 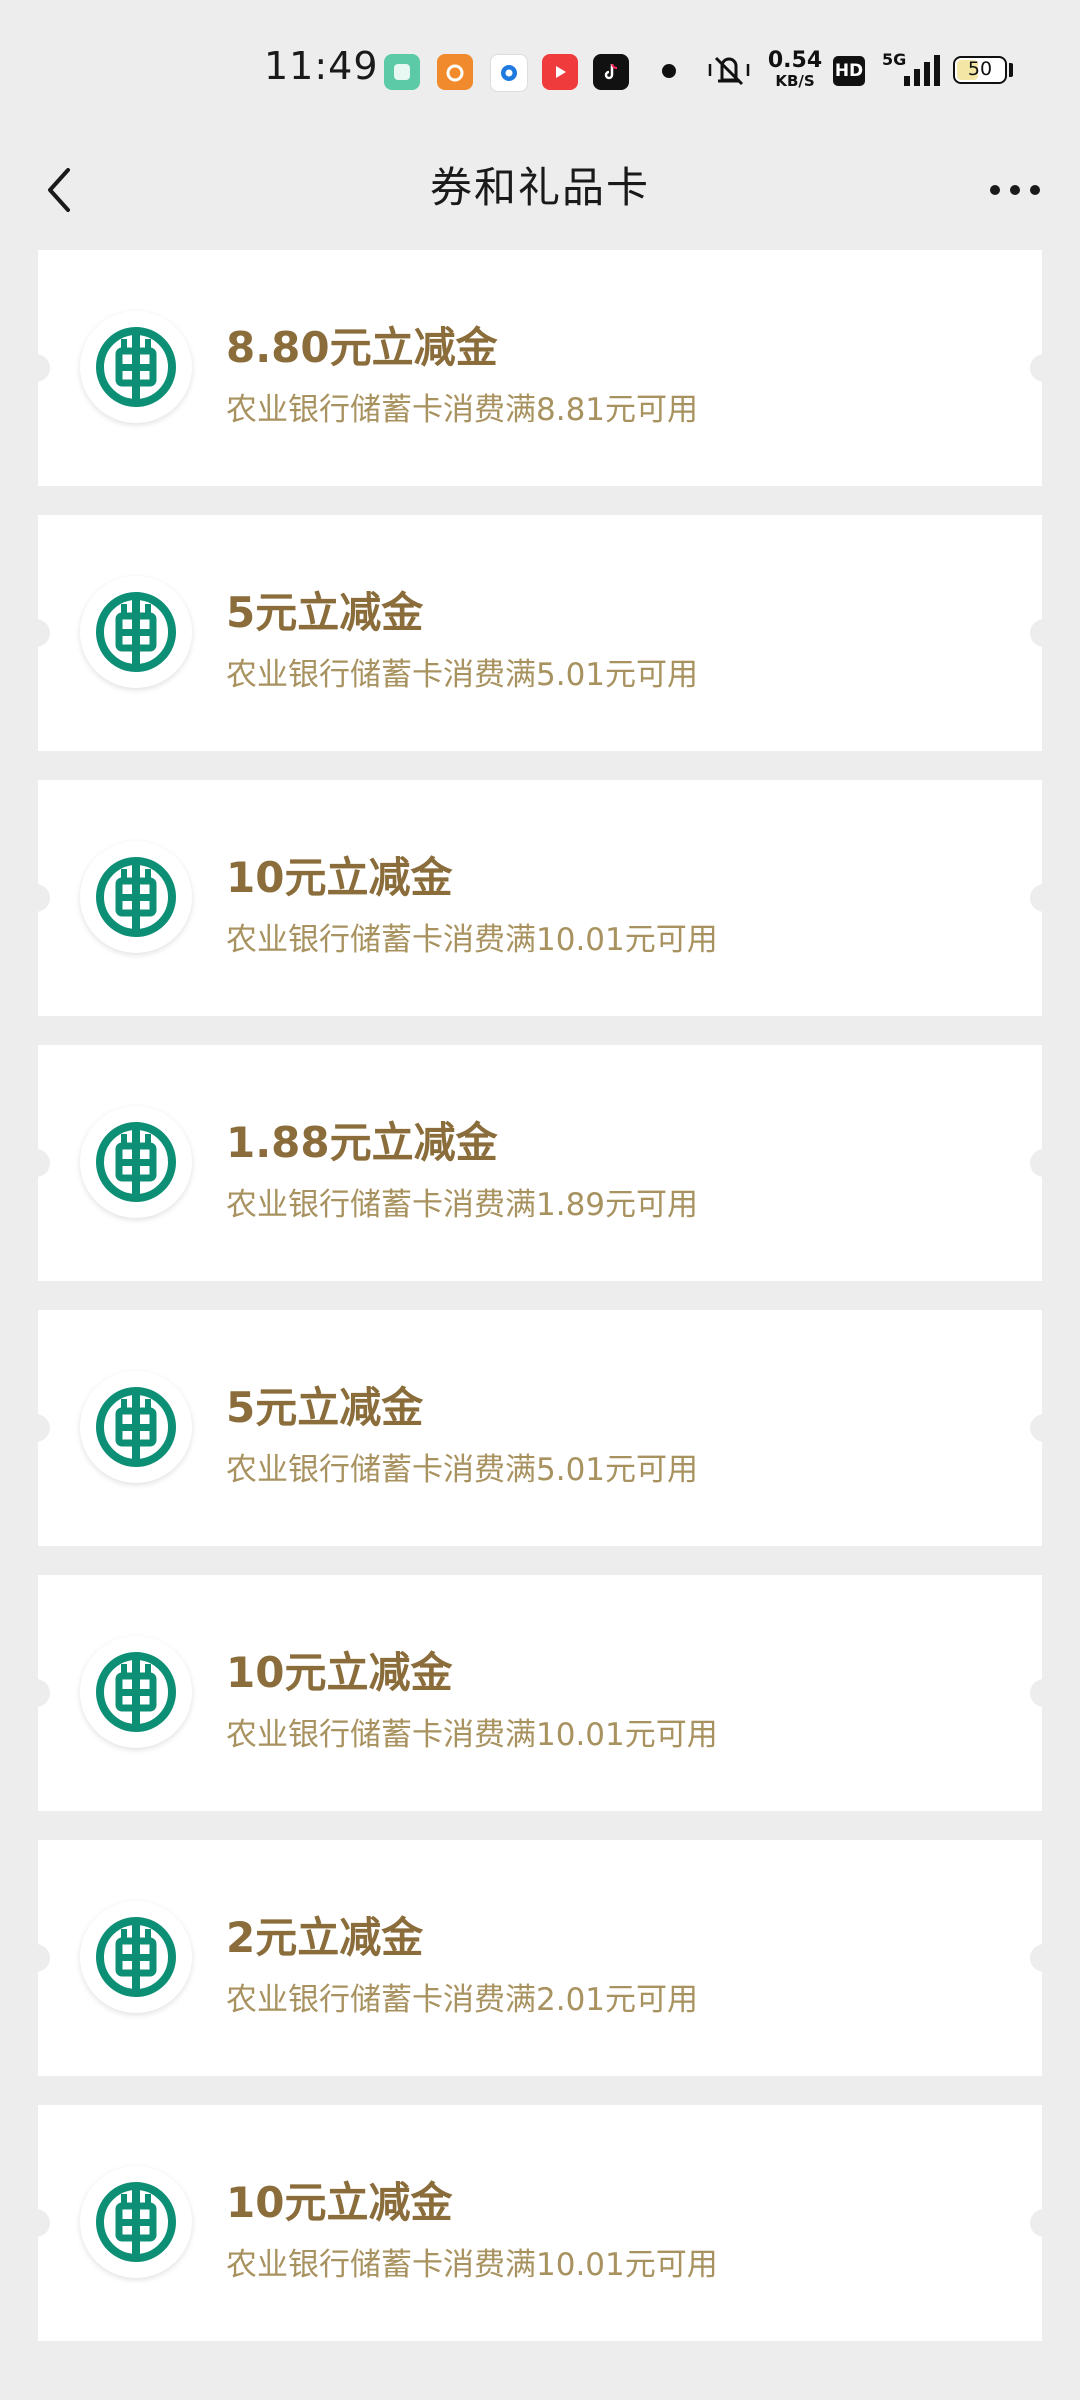 What do you see at coordinates (560, 72) in the screenshot?
I see `video-app-icon` at bounding box center [560, 72].